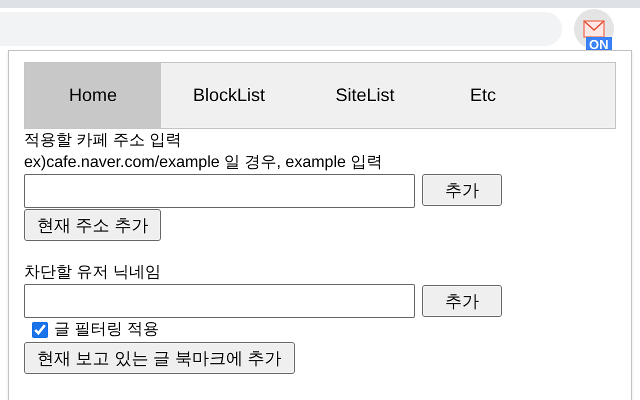  I want to click on checkbox-label: 글 필터링 적용, so click(106, 330).